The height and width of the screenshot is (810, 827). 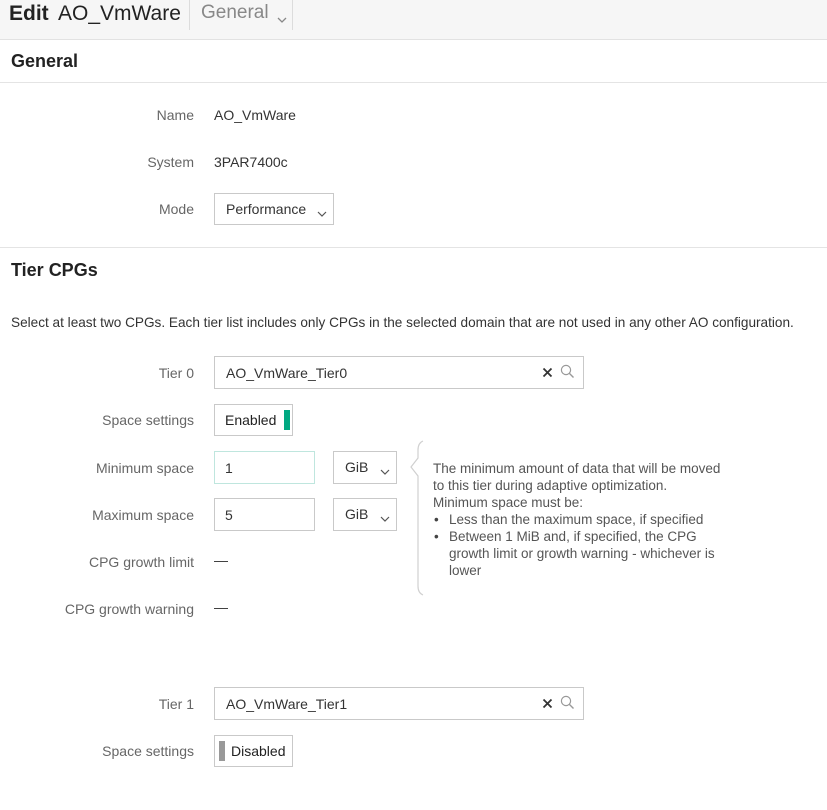 I want to click on max-space-unit-select: GiB, so click(x=365, y=514).